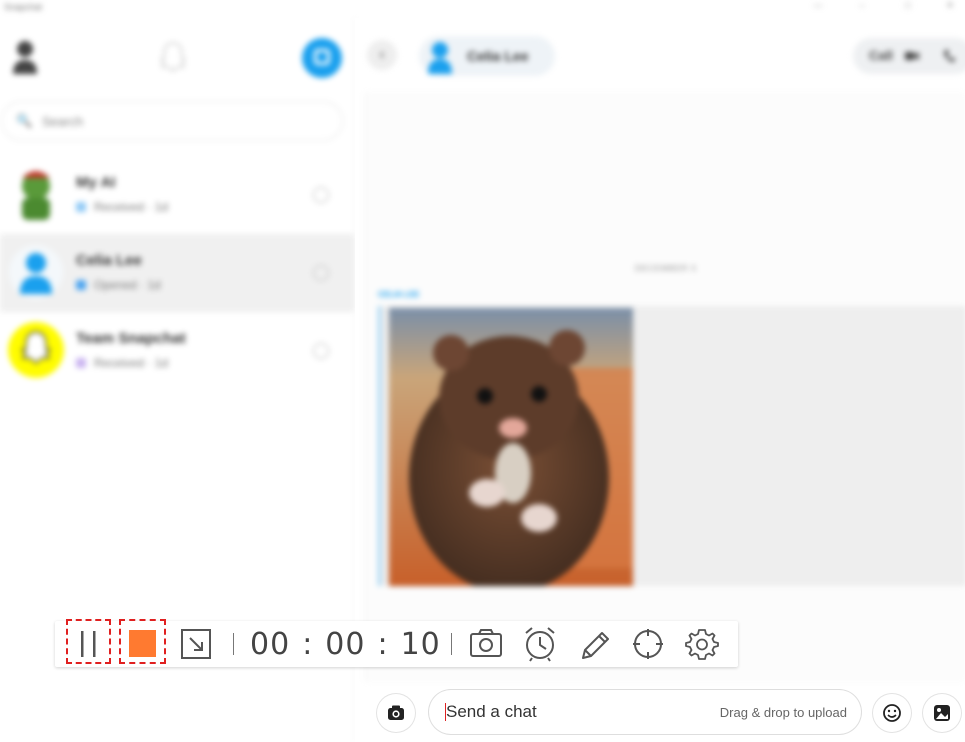 This screenshot has height=742, width=965. I want to click on hamster-photo-image, so click(511, 447).